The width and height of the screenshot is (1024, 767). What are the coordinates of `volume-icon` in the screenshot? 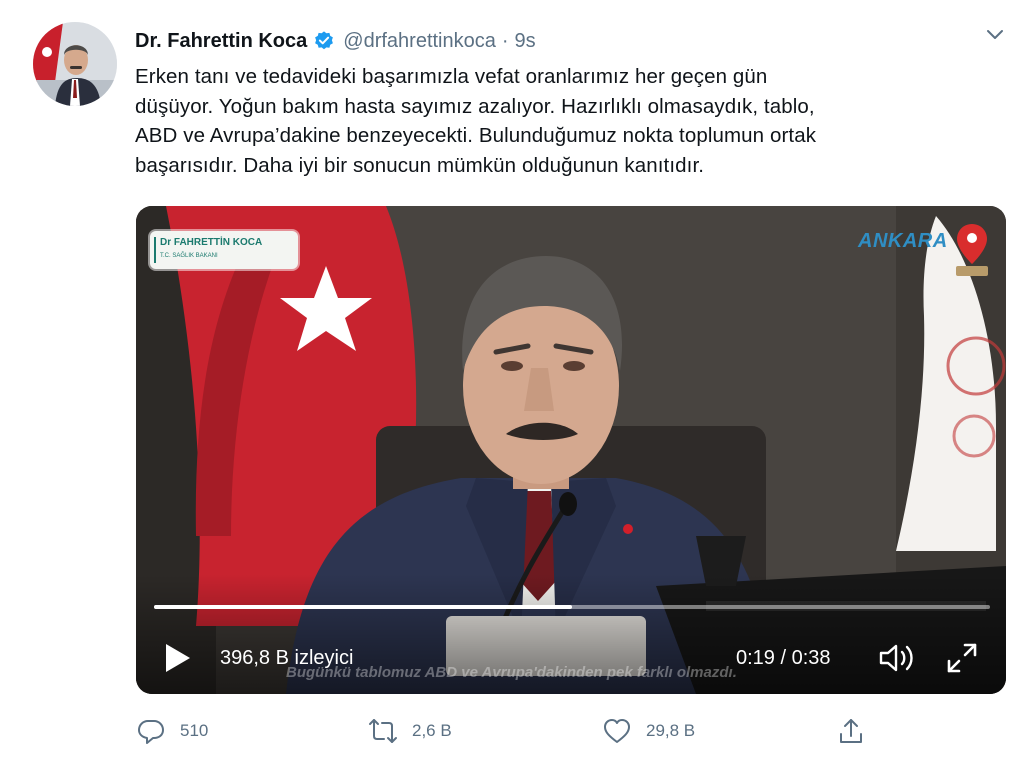 It's located at (898, 658).